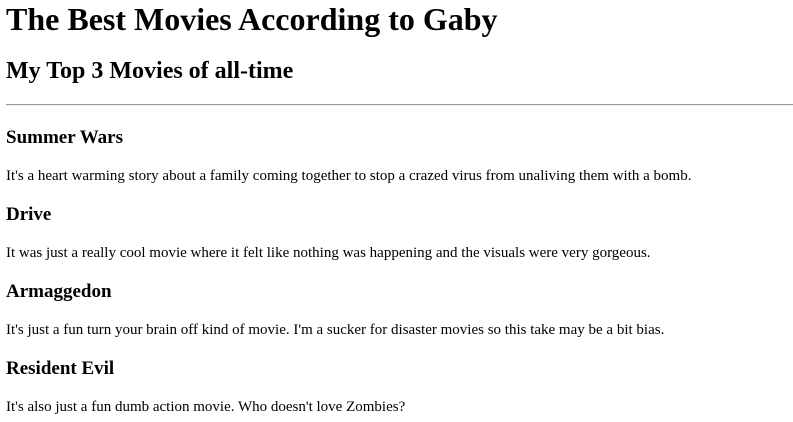 Image resolution: width=793 pixels, height=422 pixels. I want to click on movie-title: Drive, so click(29, 214).